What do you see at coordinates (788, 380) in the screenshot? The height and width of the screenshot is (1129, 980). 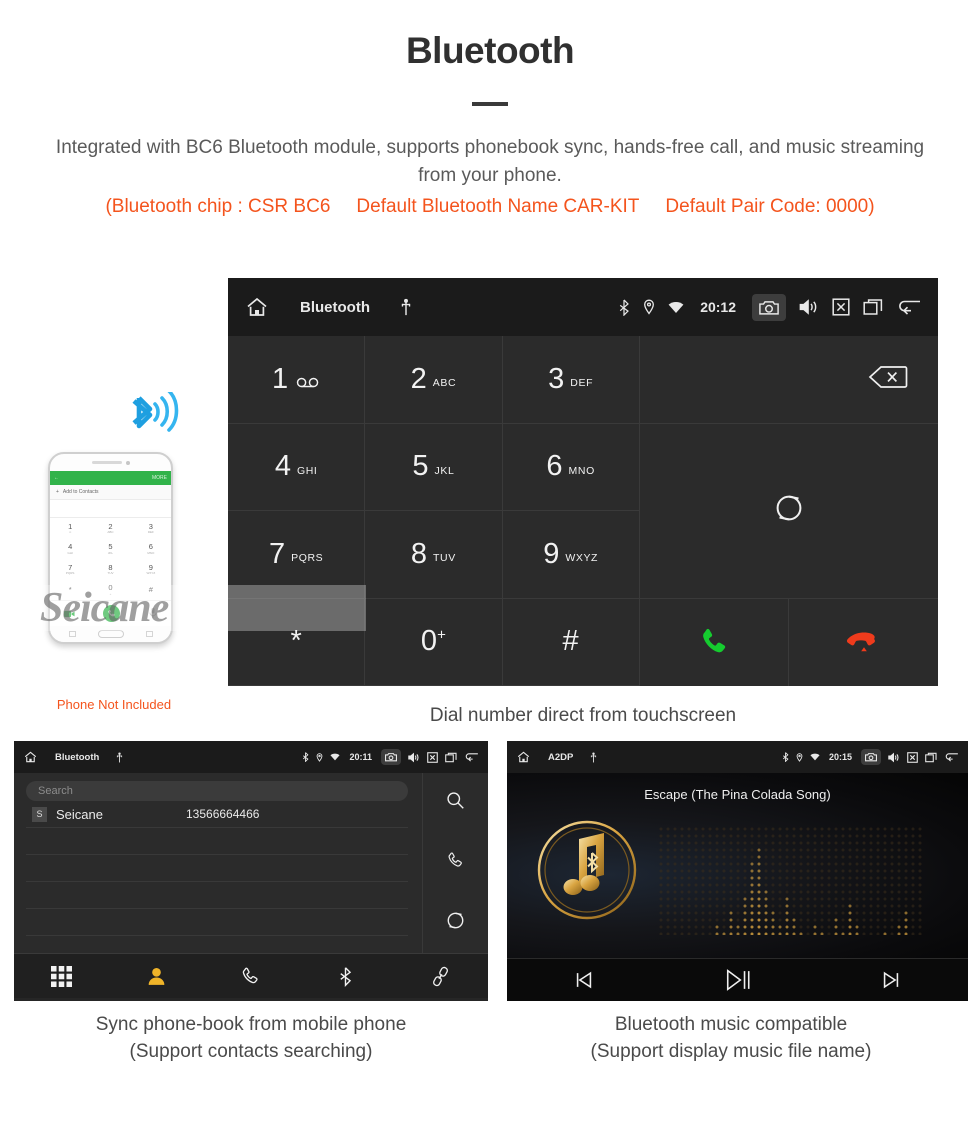 I see `number-display` at bounding box center [788, 380].